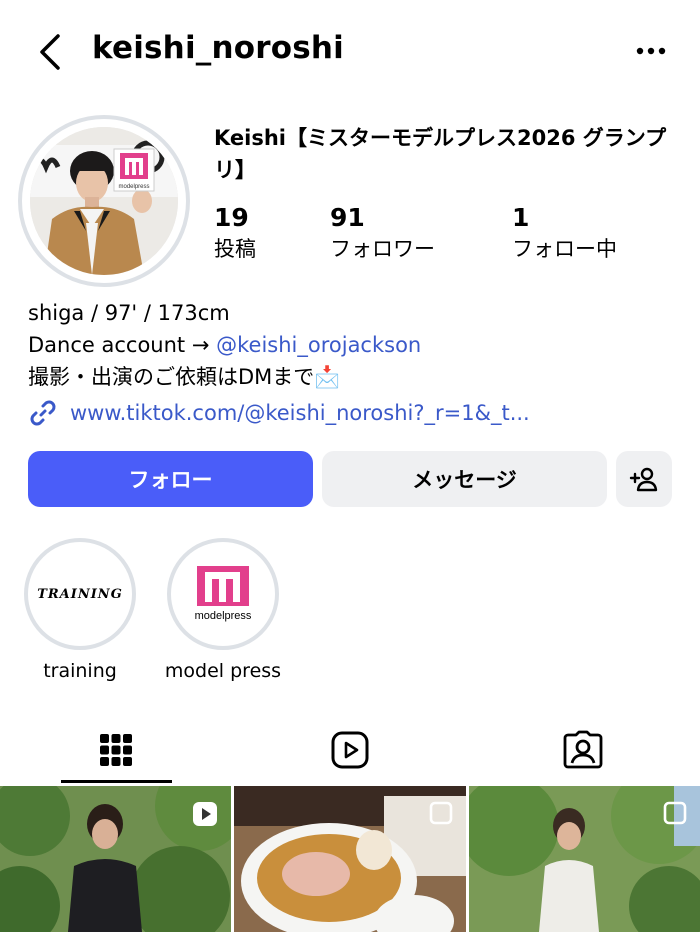  What do you see at coordinates (231, 217) in the screenshot?
I see `stat-value: 19` at bounding box center [231, 217].